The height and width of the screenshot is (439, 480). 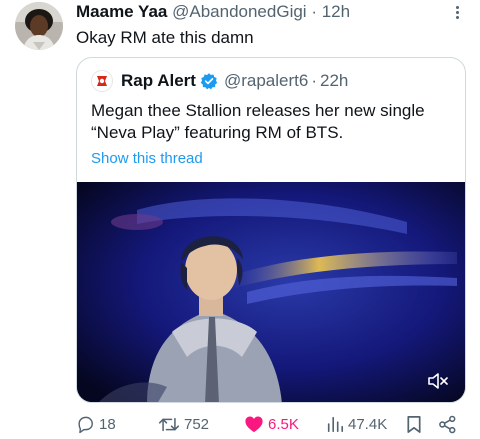 I want to click on tweet-actions: 18 752 6.5K 47.4K, so click(x=273, y=424).